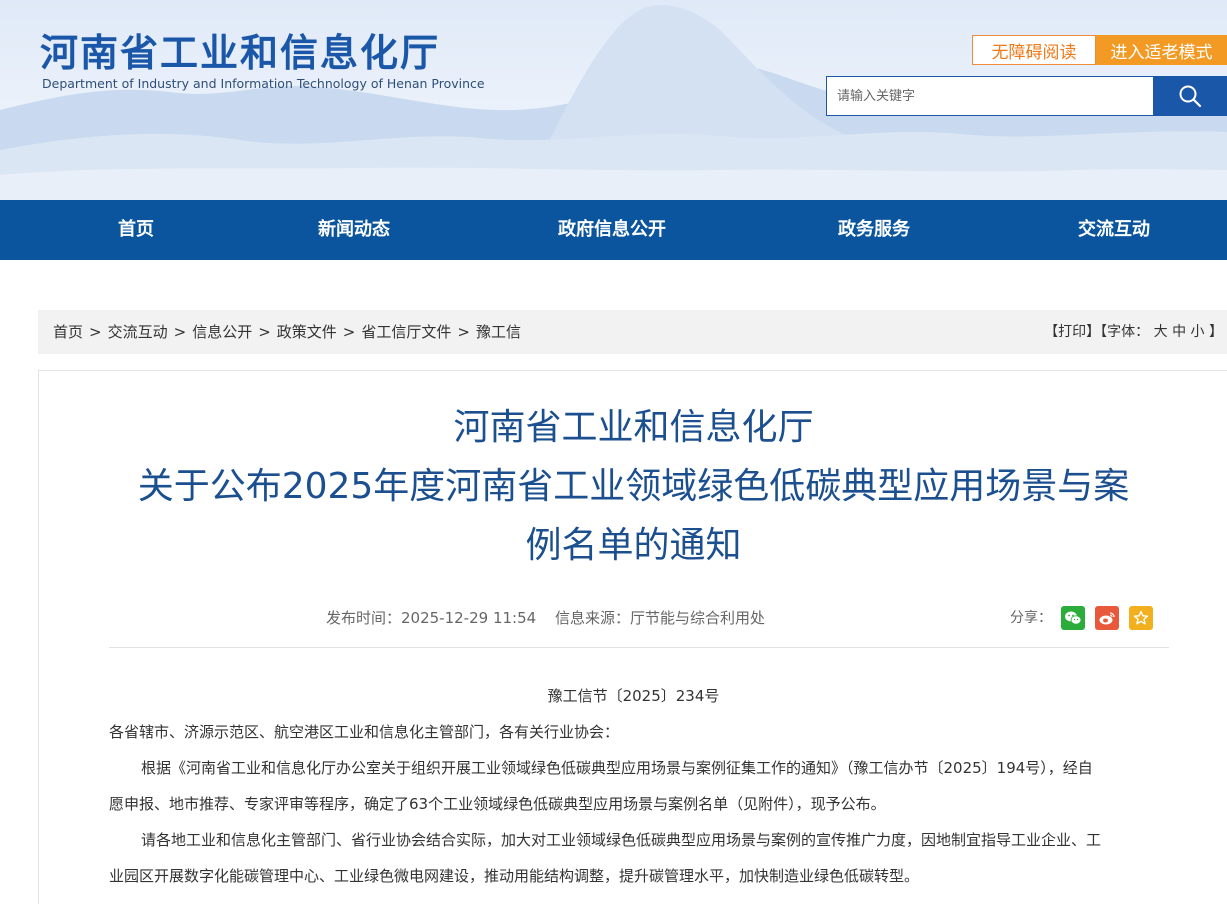  I want to click on main-nav: 首页 新闻动态 政府信息公开 政务服务 交流互动, so click(613, 230).